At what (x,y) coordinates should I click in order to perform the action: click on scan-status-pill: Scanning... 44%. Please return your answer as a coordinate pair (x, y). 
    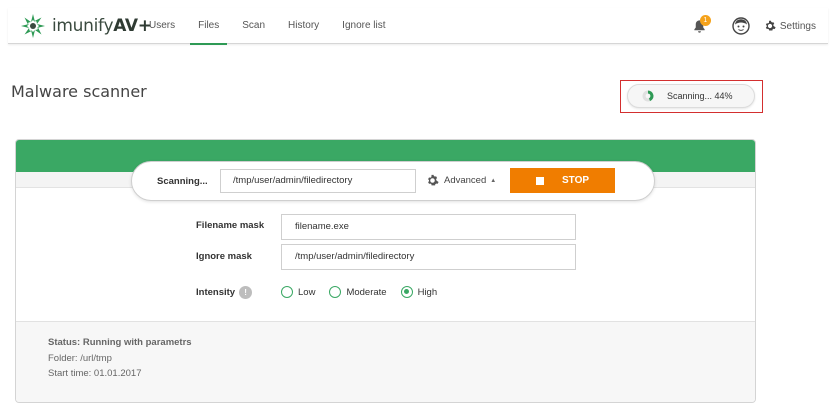
    Looking at the image, I should click on (691, 96).